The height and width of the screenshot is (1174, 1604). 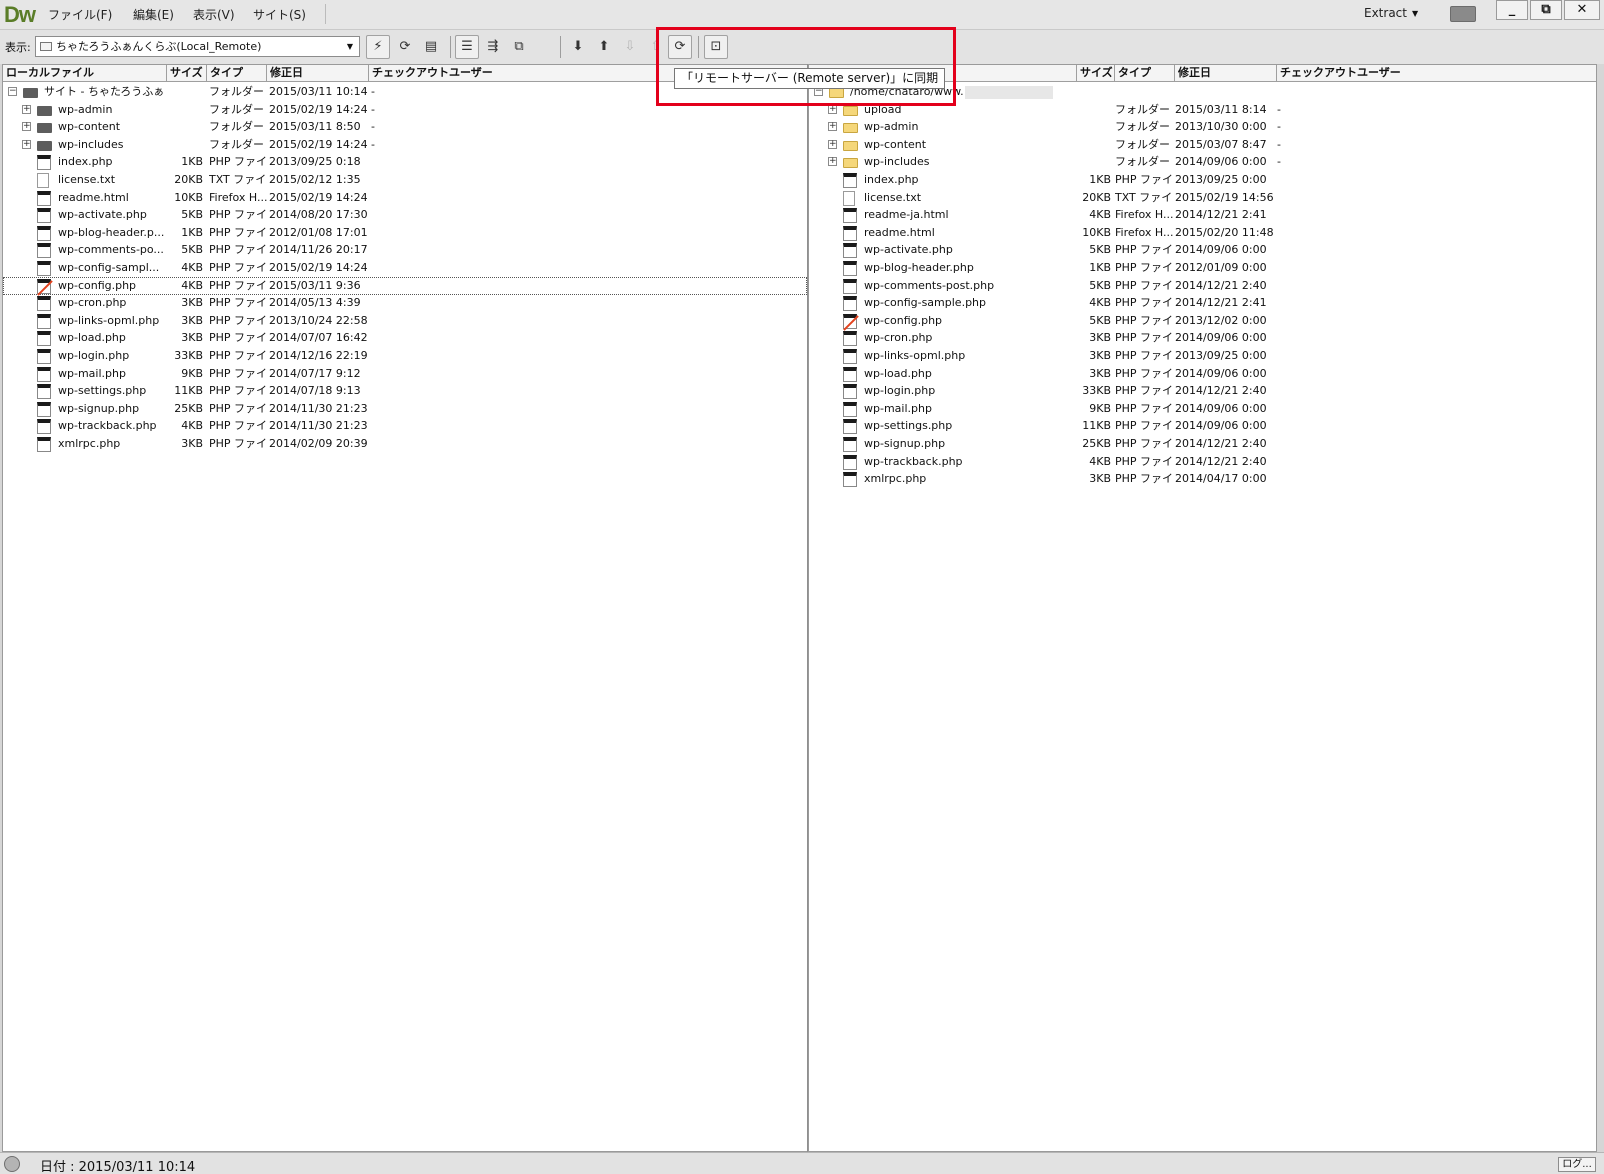 I want to click on file-modified: 2014/12/21 2:40, so click(x=1221, y=391).